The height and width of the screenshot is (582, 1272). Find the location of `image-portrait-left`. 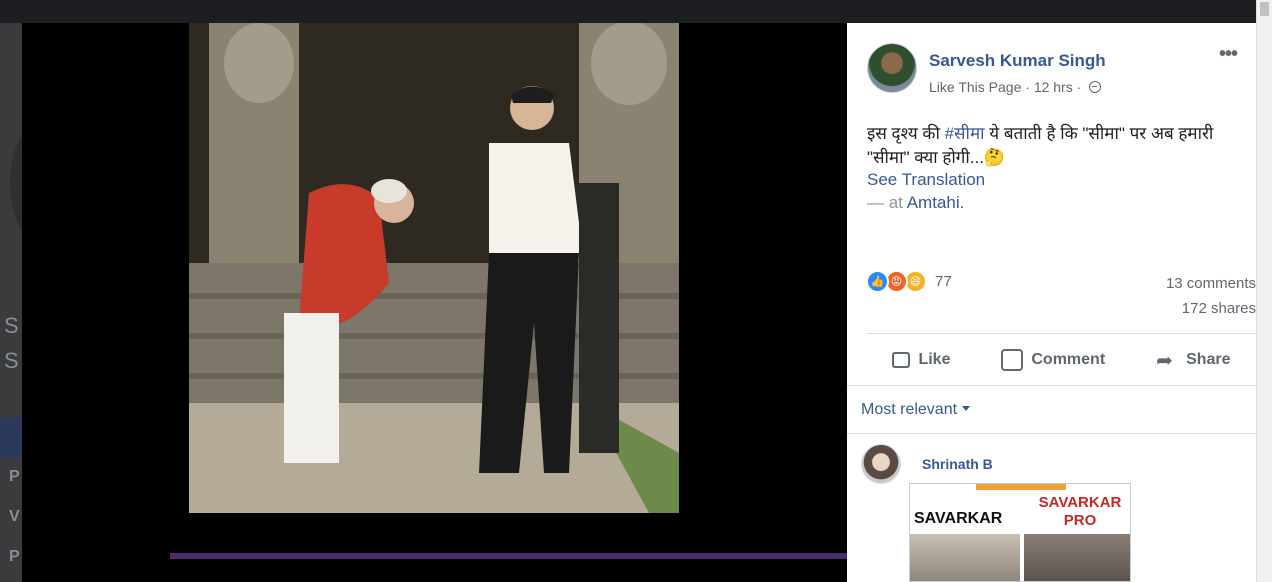

image-portrait-left is located at coordinates (965, 557).